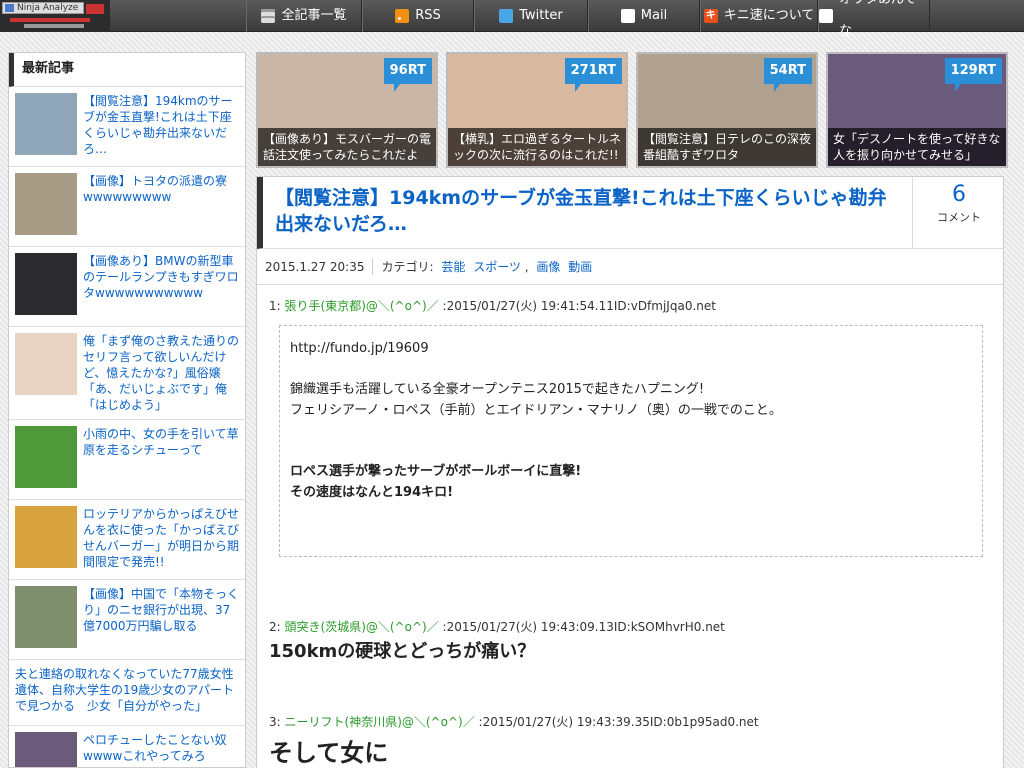  Describe the element at coordinates (654, 15) in the screenshot. I see `nav-label: Mail` at that location.